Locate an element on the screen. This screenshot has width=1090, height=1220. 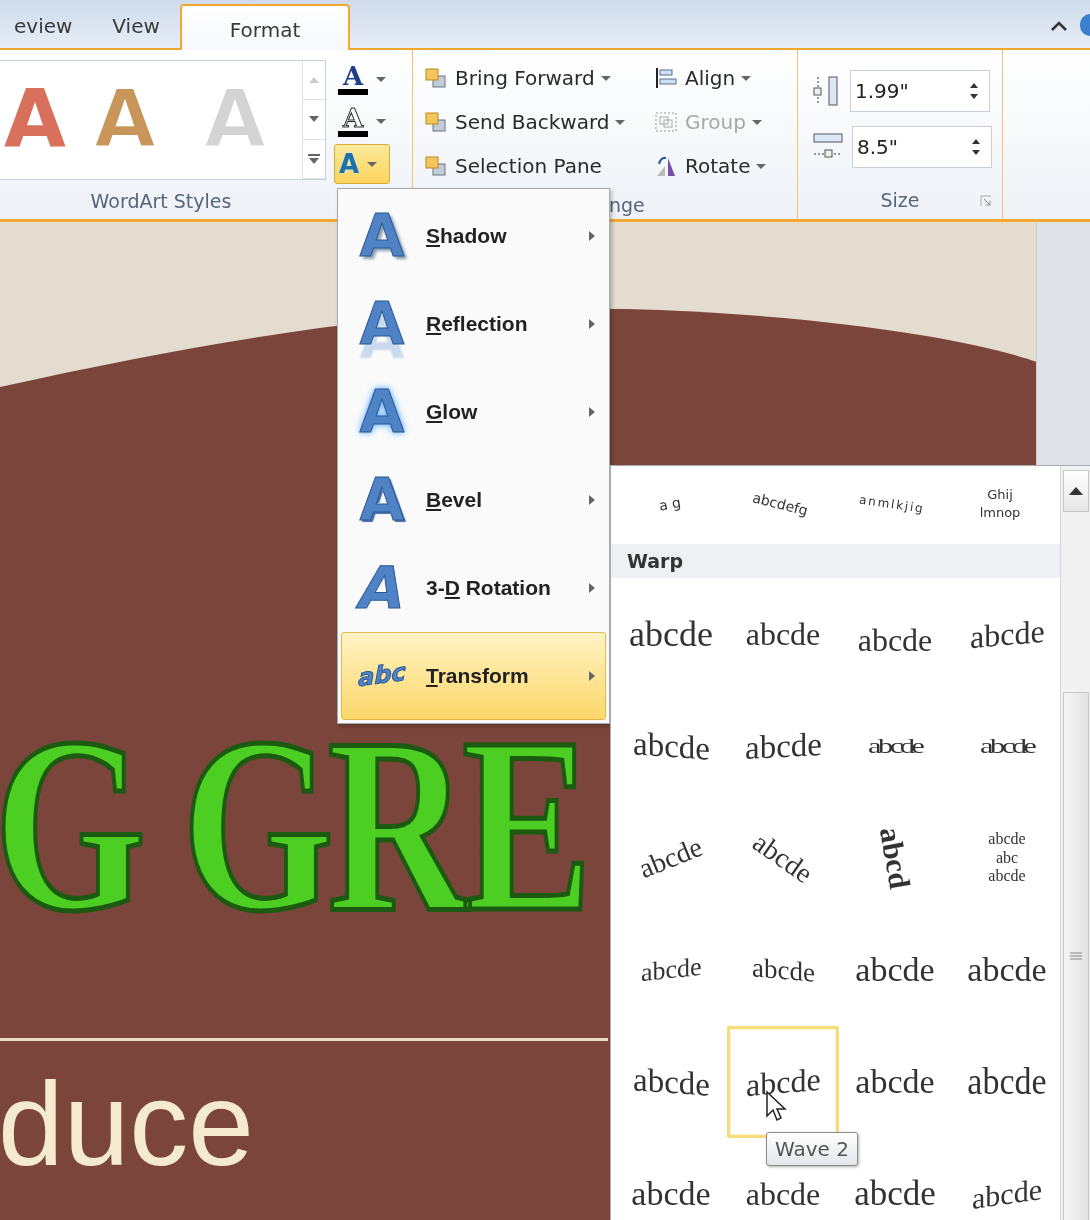
collapse-ribbon-icon is located at coordinates (1059, 26).